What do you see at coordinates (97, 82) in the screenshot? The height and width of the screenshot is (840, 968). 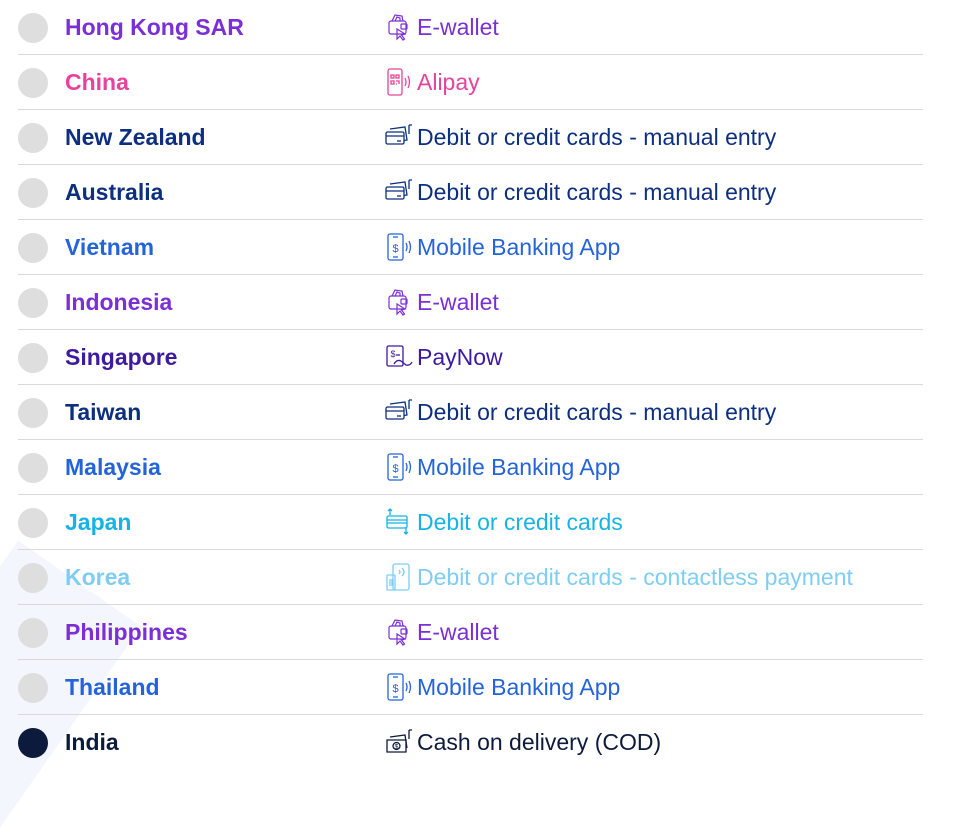 I see `country-label: China` at bounding box center [97, 82].